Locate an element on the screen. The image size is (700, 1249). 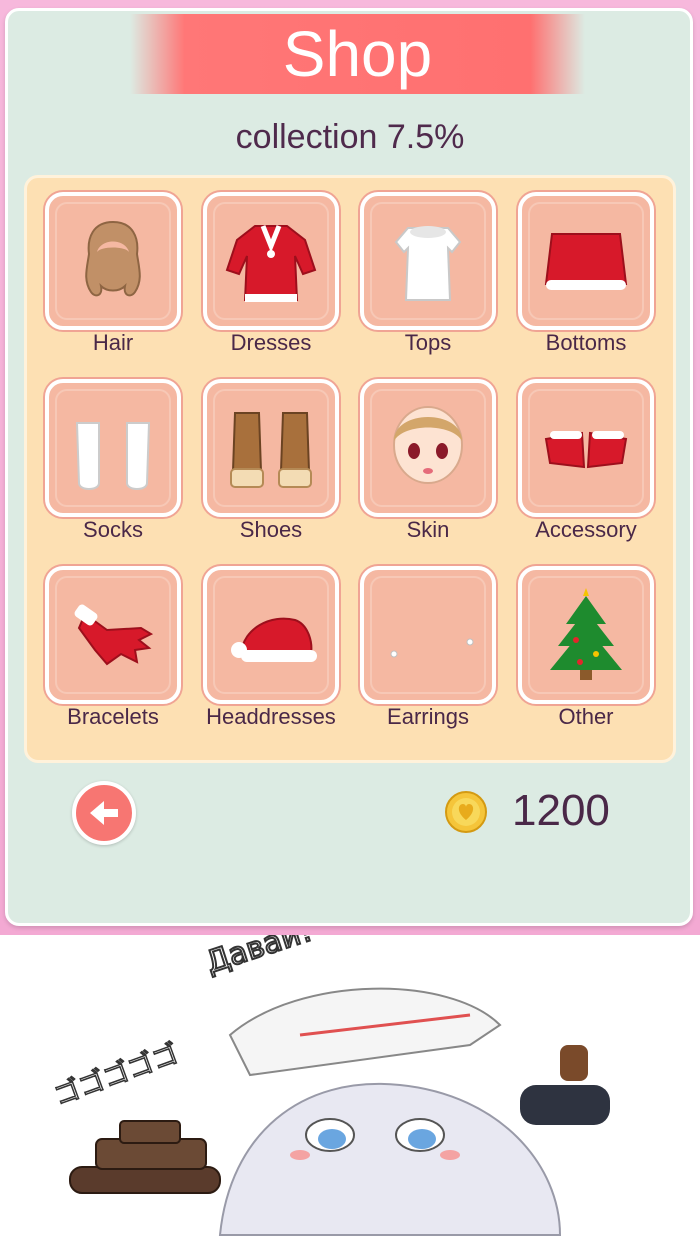
category-label: Socks is located at coordinates (113, 529).